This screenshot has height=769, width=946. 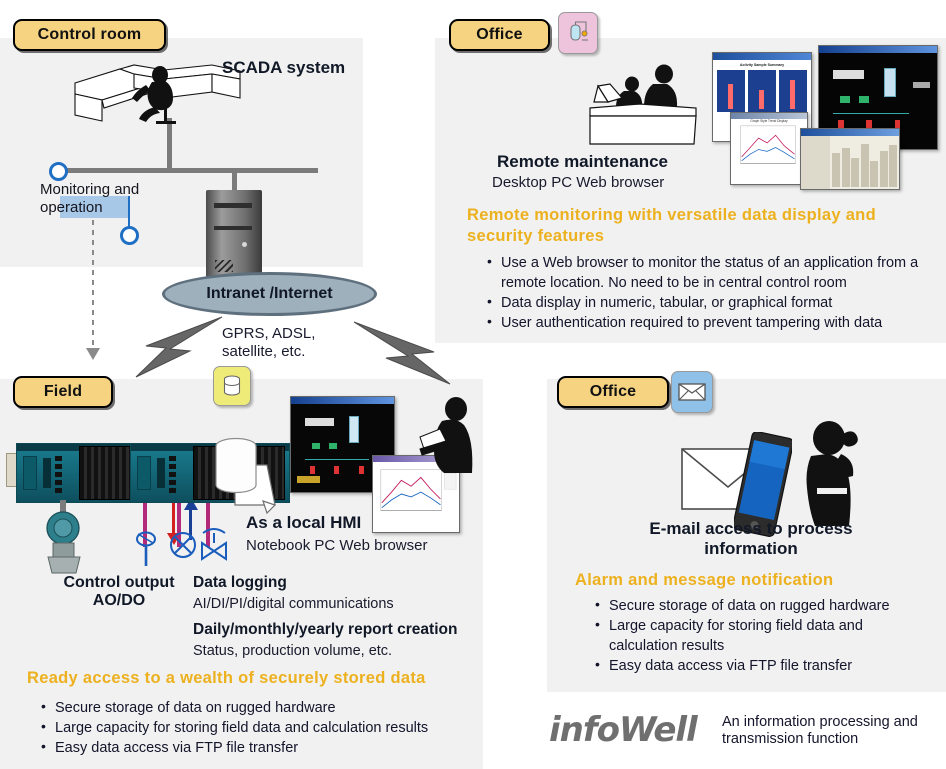 What do you see at coordinates (293, 651) in the screenshot?
I see `report-creation-subtitle: Status, production volume, etc.` at bounding box center [293, 651].